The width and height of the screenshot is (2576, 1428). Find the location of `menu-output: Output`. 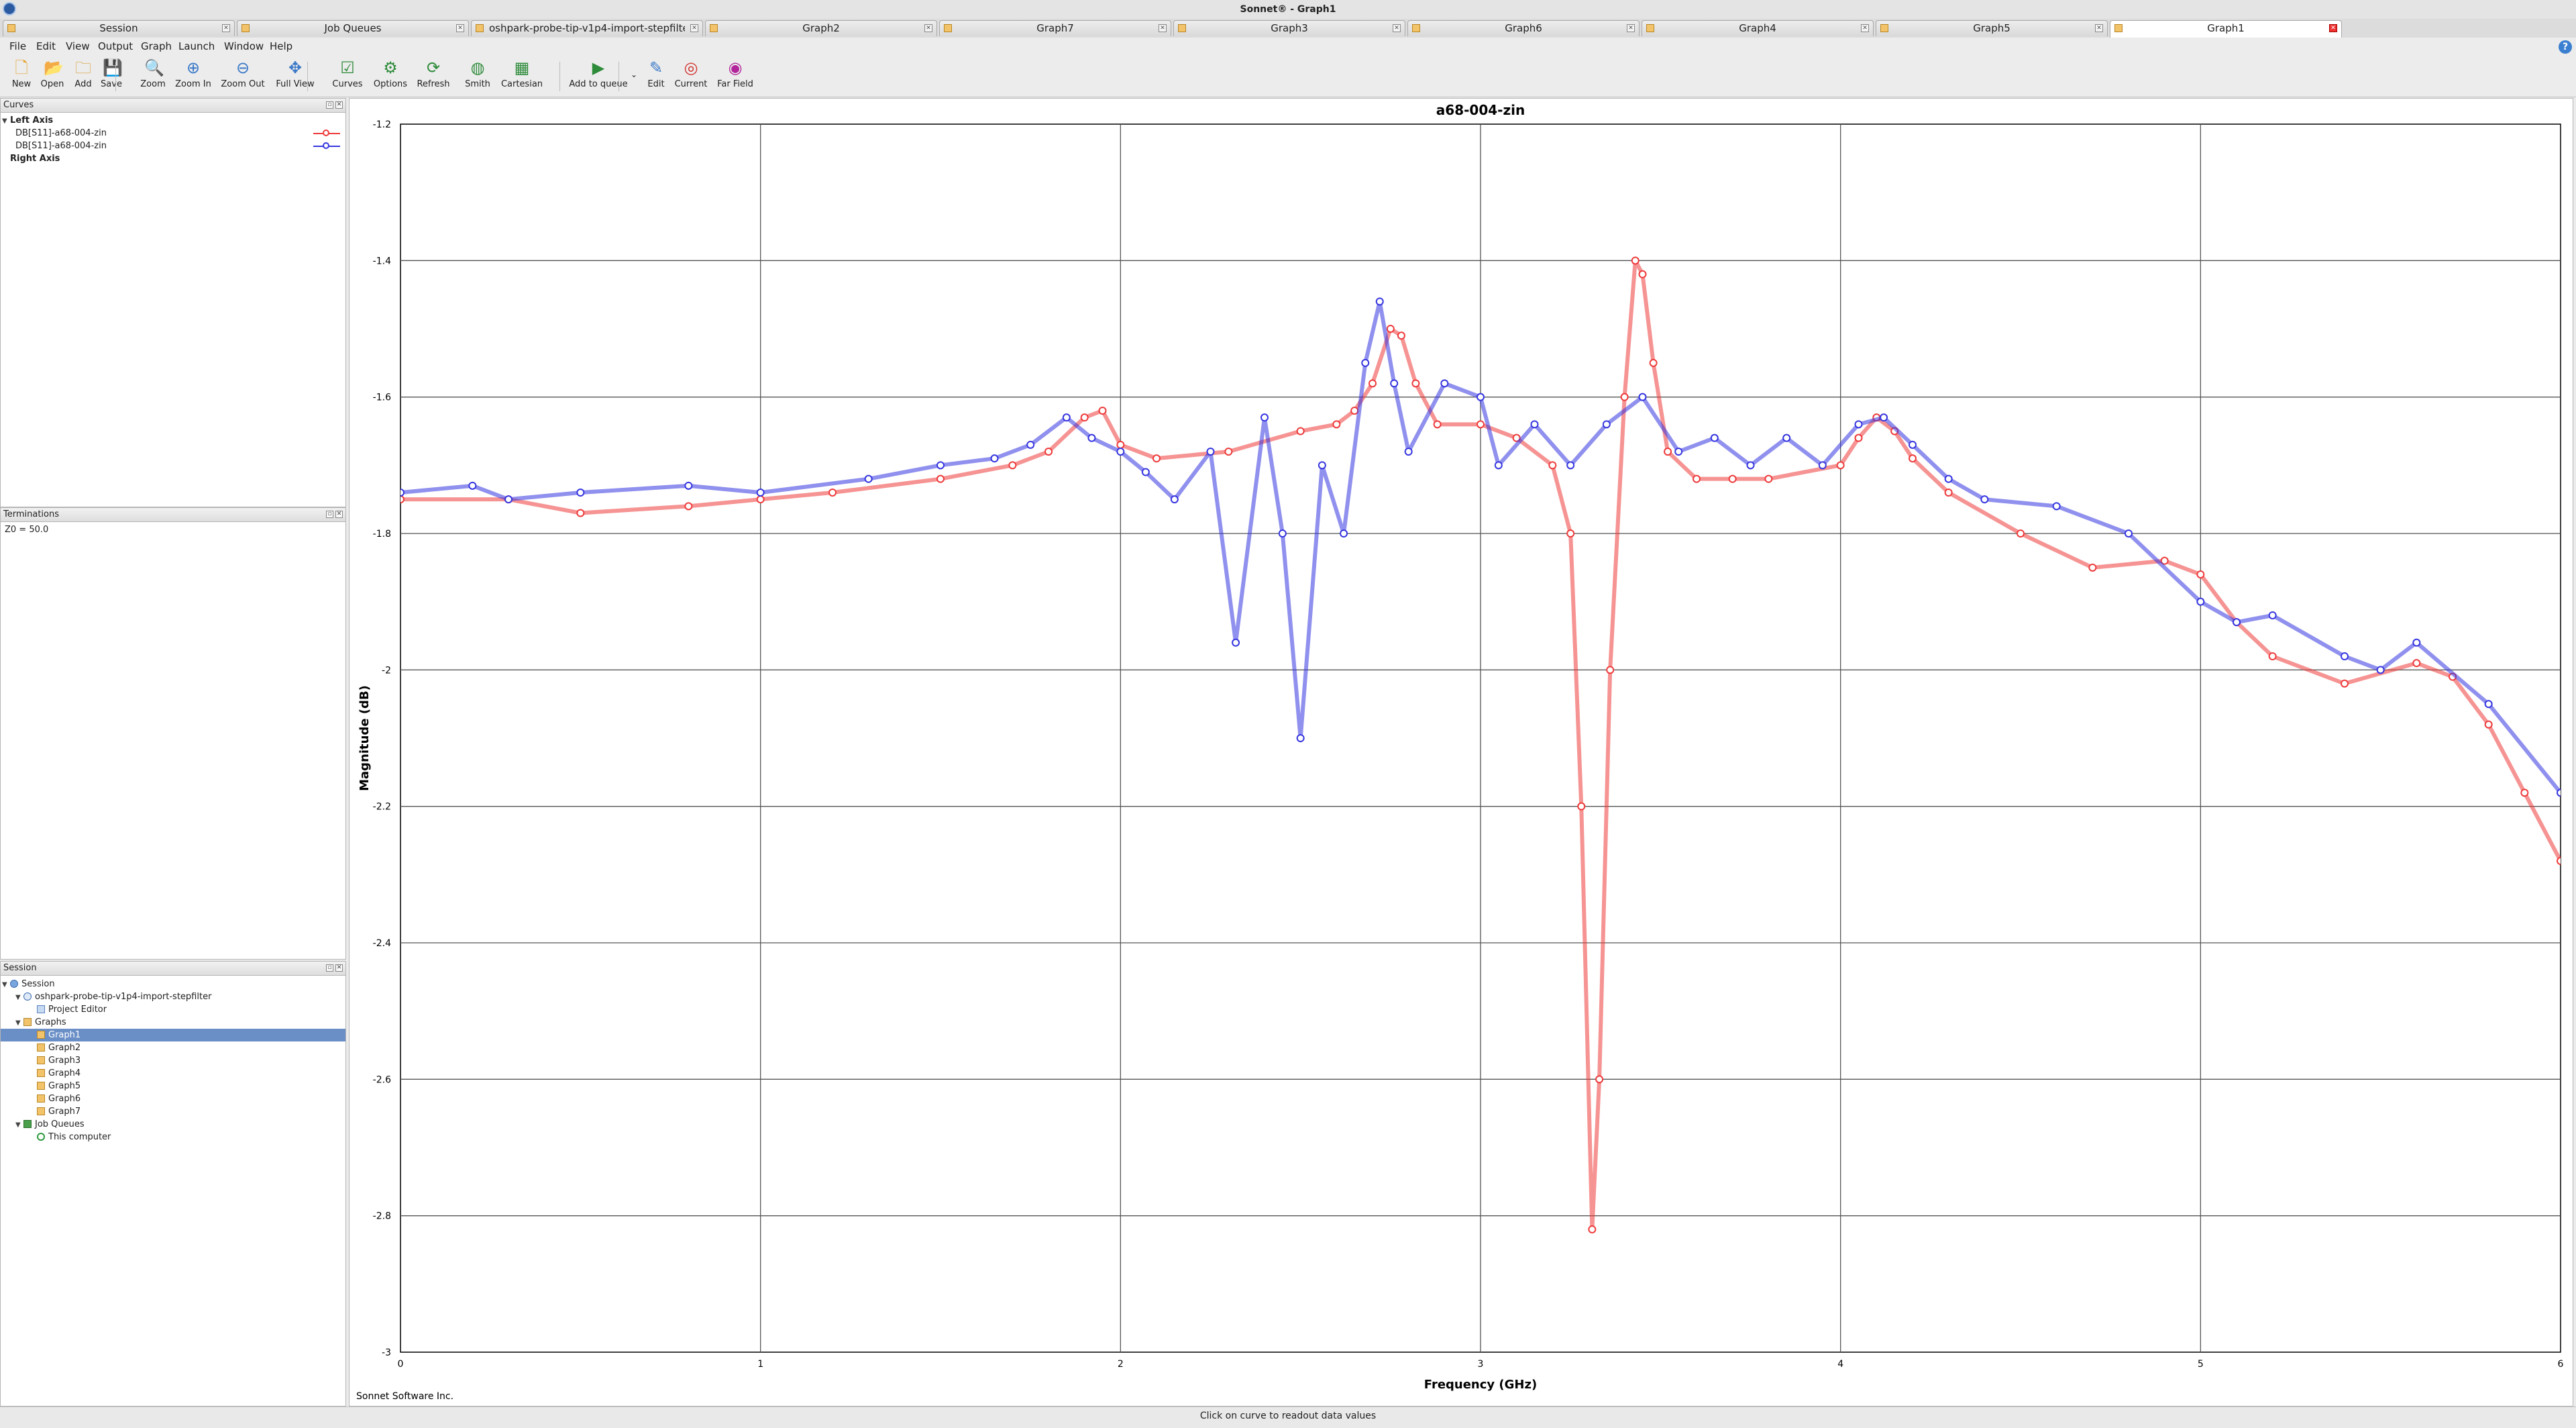

menu-output: Output is located at coordinates (115, 46).